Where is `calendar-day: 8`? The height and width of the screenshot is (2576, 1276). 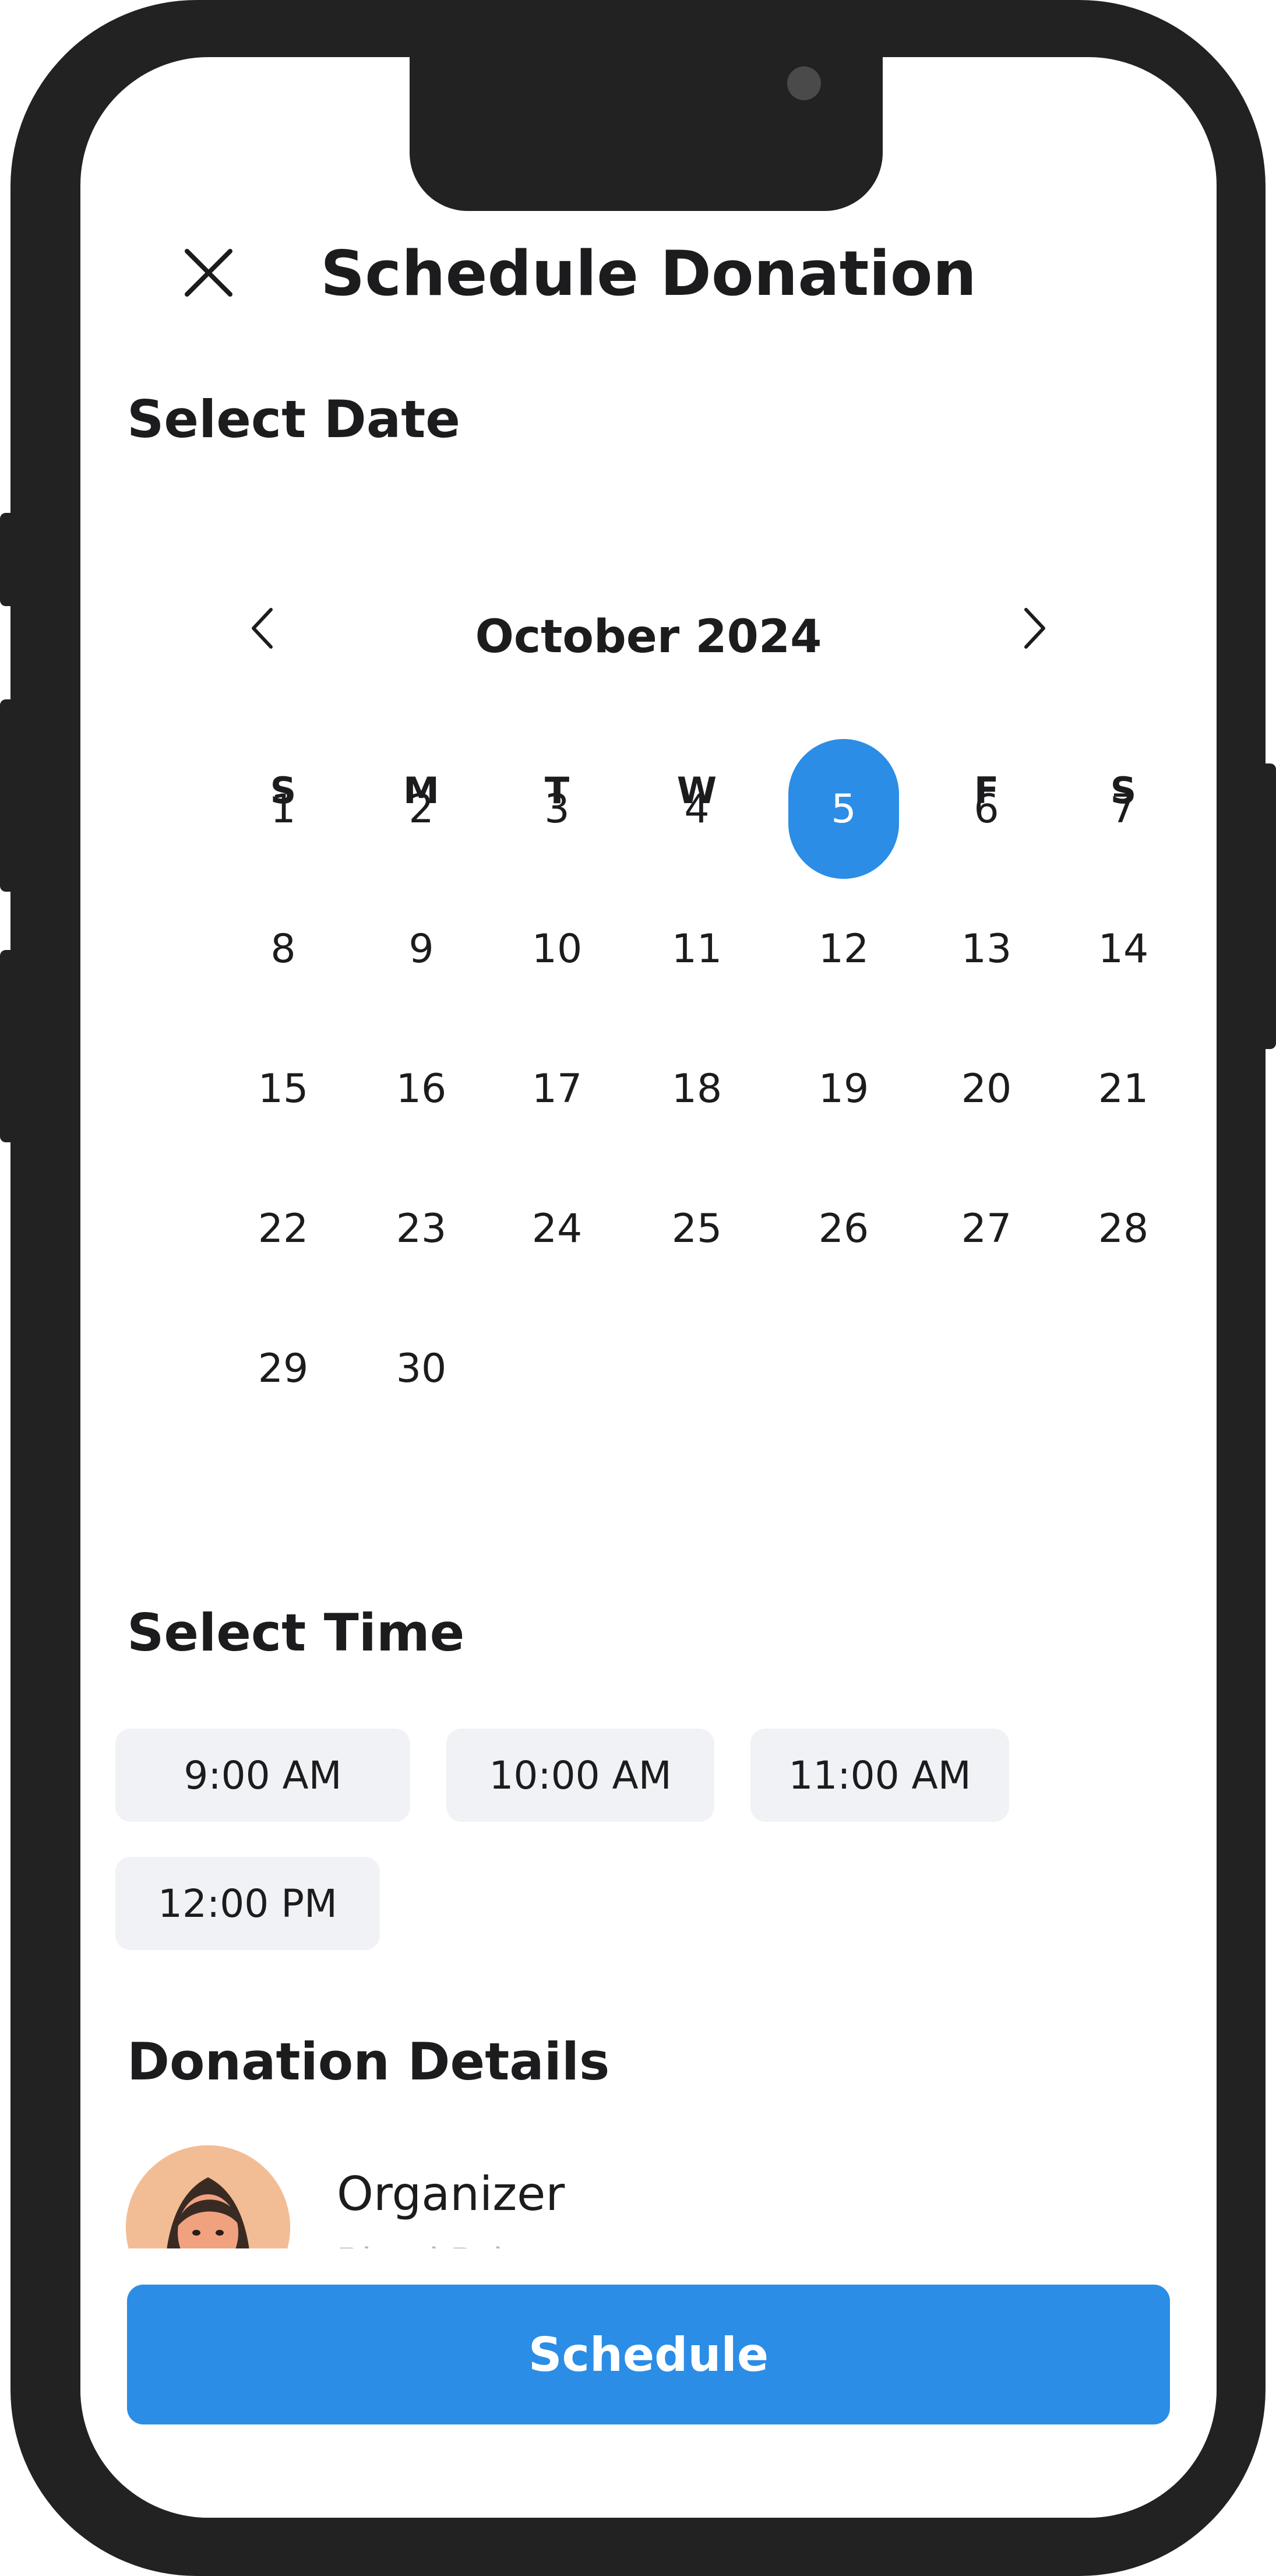
calendar-day: 8 is located at coordinates (283, 949).